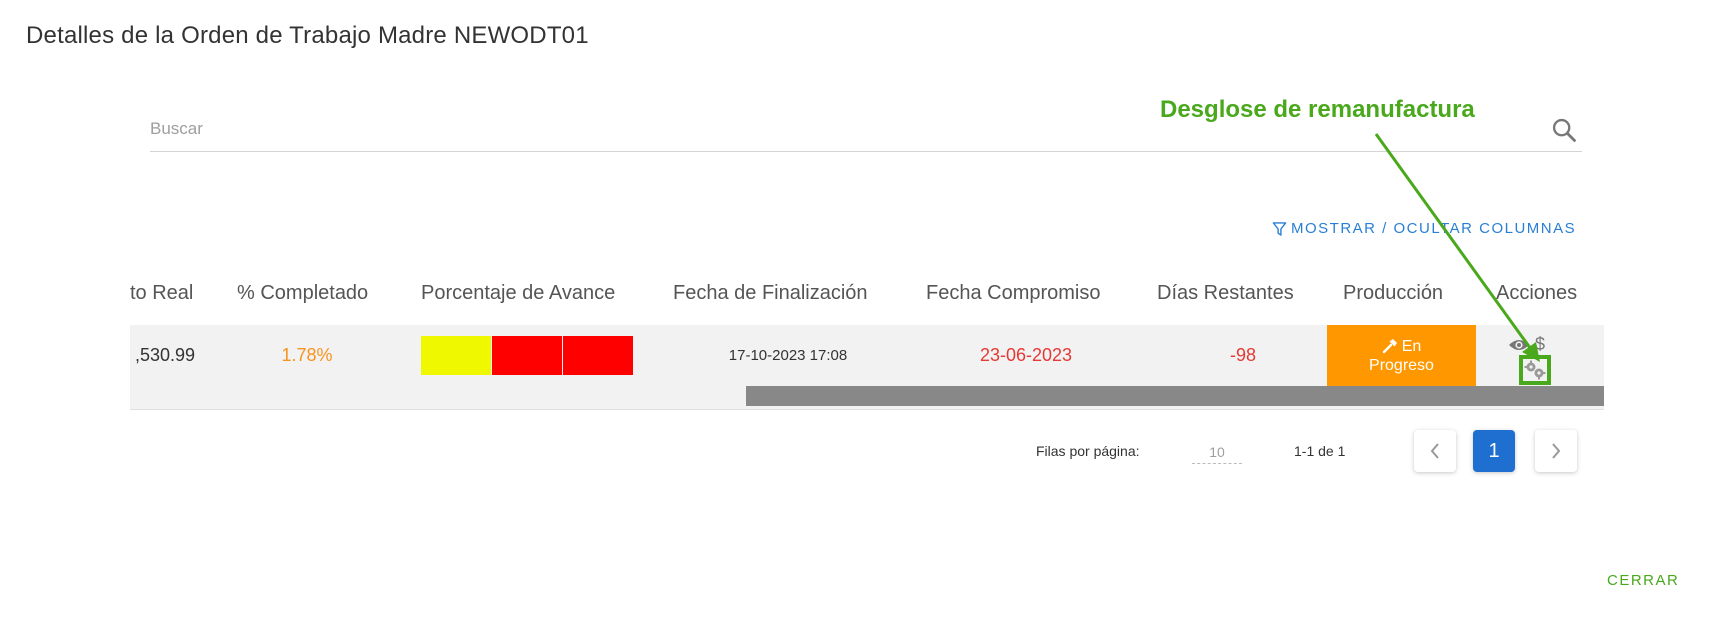  I want to click on rows-per-page-select: 10, so click(1217, 454).